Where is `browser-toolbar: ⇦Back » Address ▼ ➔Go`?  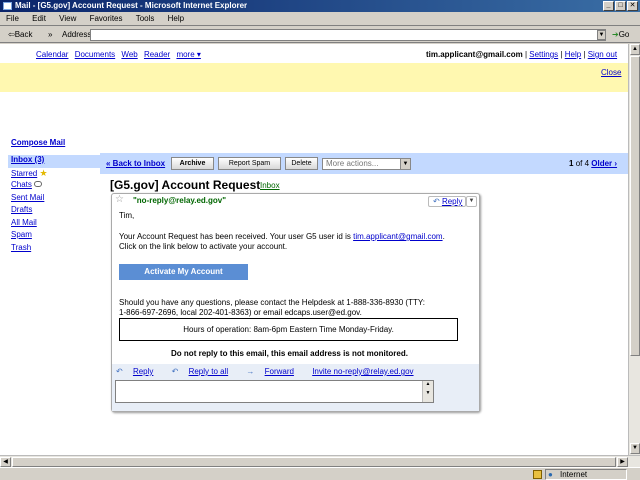 browser-toolbar: ⇦Back » Address ▼ ➔Go is located at coordinates (320, 35).